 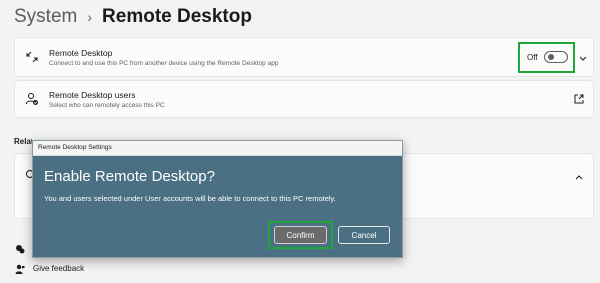 What do you see at coordinates (107, 105) in the screenshot?
I see `users-description: Select who can remotely access this PC` at bounding box center [107, 105].